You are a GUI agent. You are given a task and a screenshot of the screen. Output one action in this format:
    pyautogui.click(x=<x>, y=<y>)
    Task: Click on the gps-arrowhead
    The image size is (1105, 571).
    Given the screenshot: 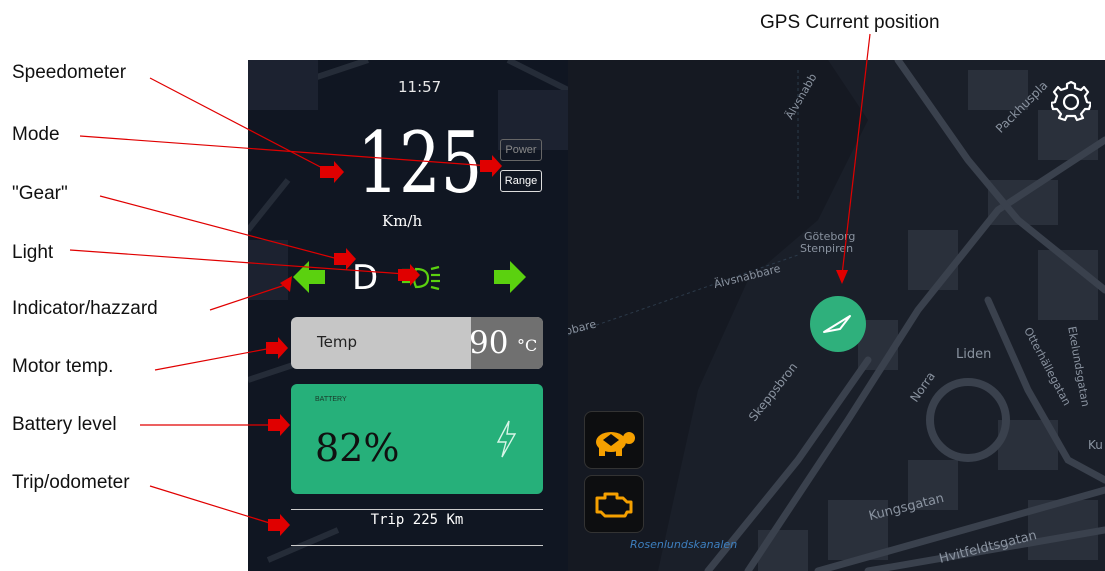 What is the action you would take?
    pyautogui.click(x=842, y=277)
    